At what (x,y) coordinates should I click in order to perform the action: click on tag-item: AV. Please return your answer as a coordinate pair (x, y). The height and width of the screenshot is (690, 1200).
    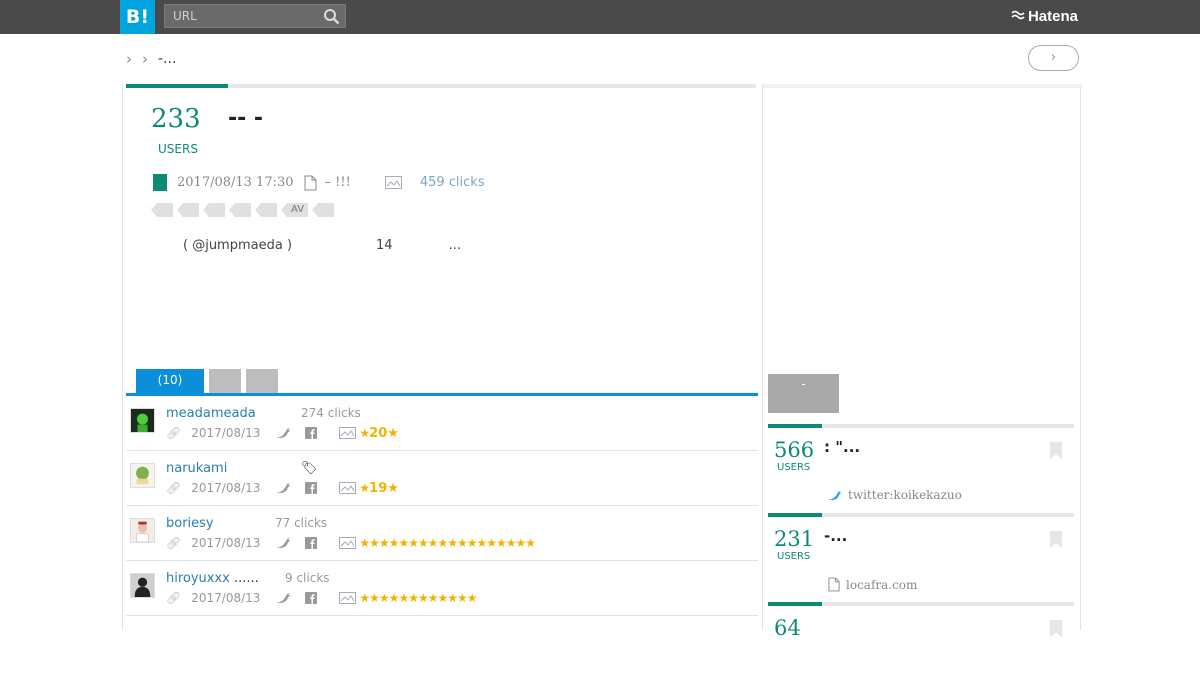
    Looking at the image, I should click on (295, 210).